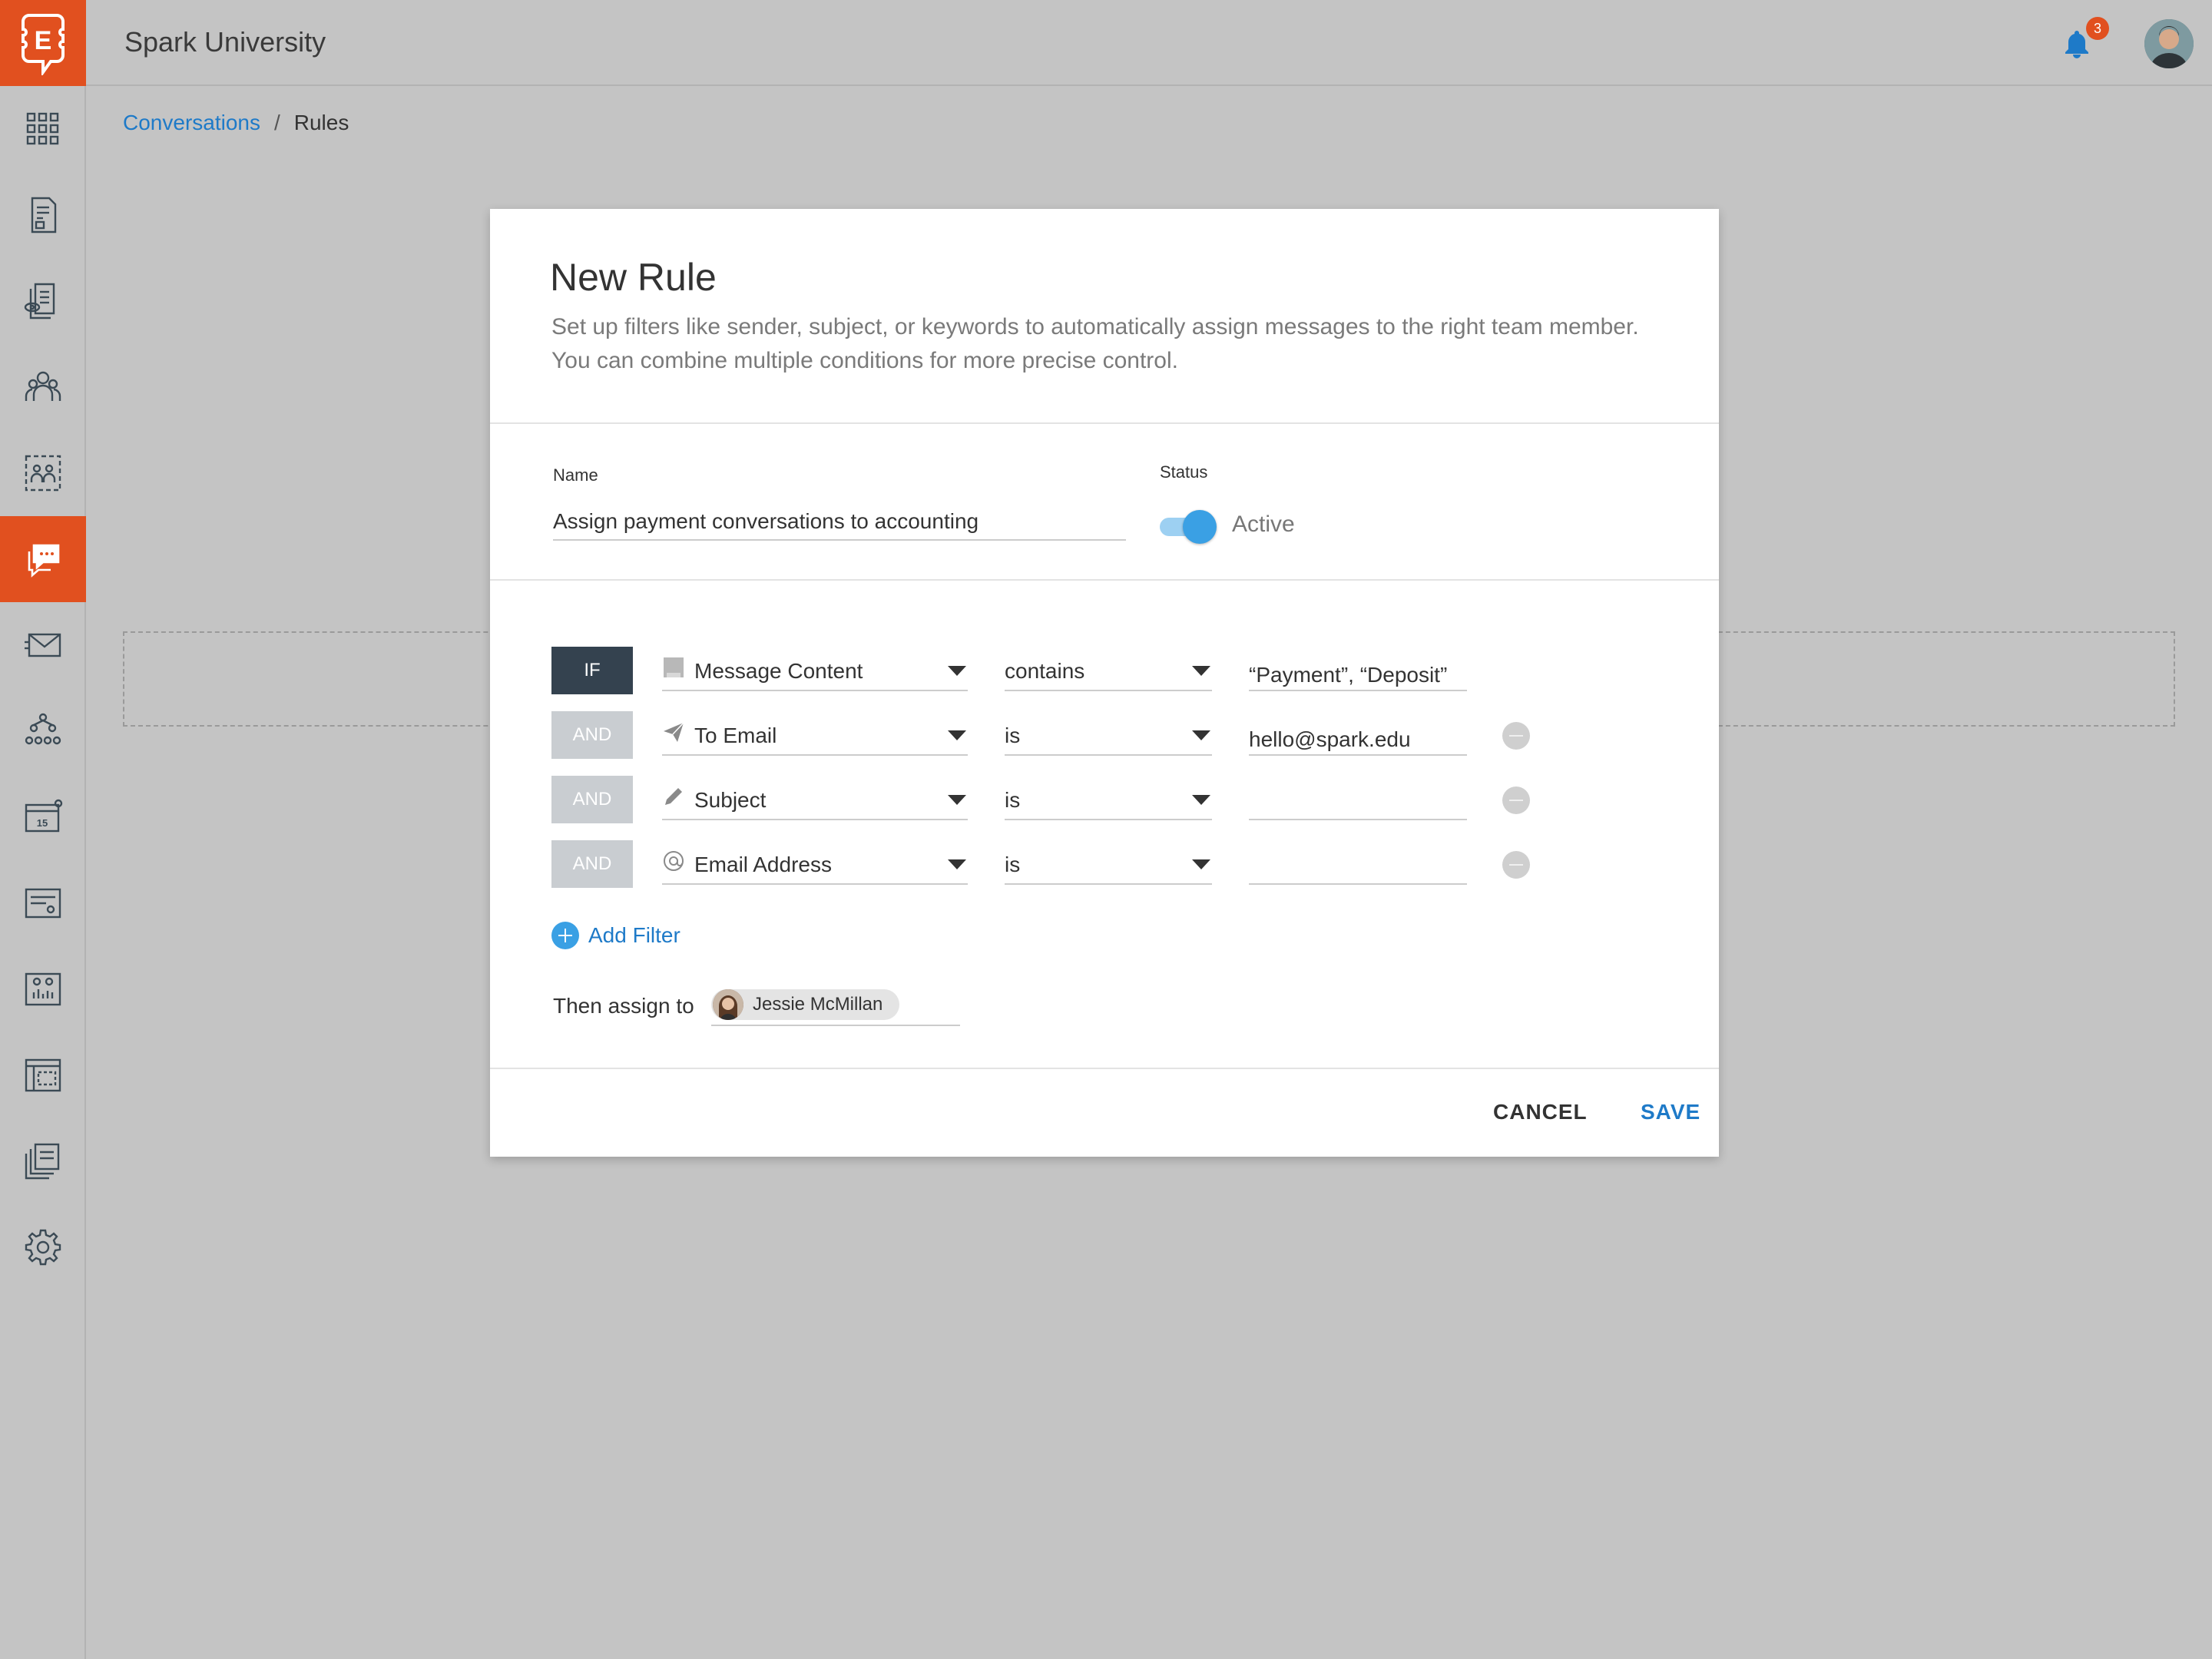  I want to click on top-header: Spark University 3, so click(1149, 43).